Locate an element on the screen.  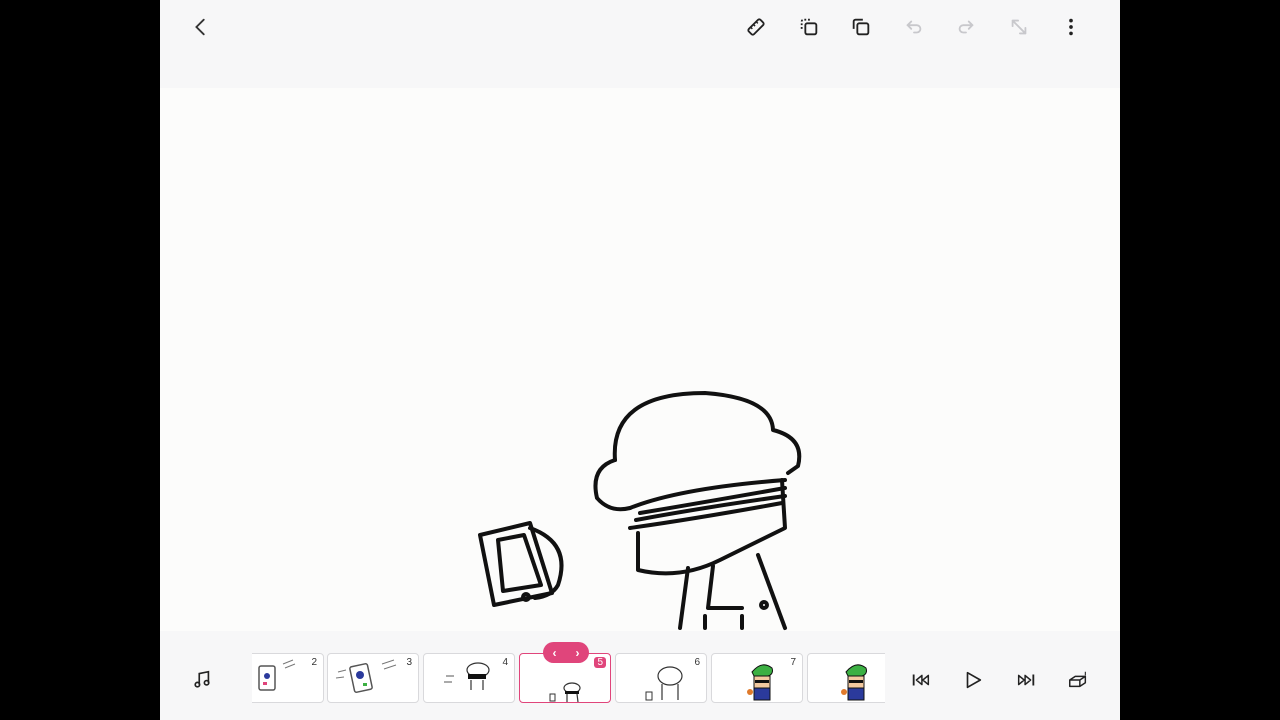
last-frame-button is located at coordinates (1026, 680).